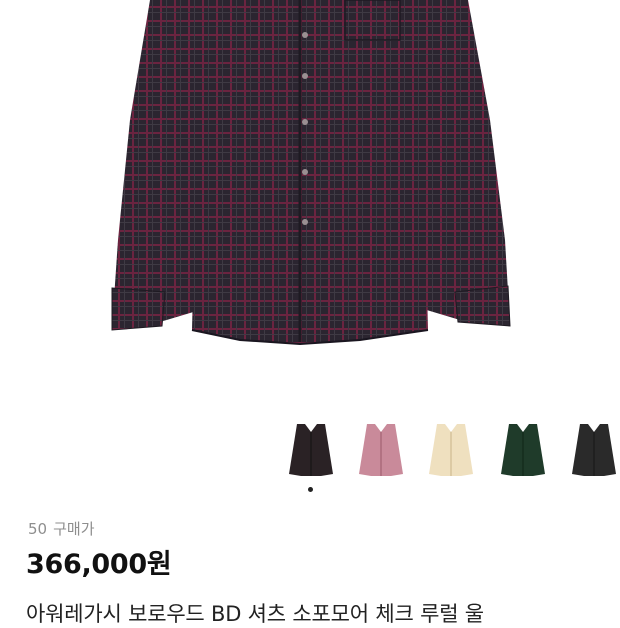 The width and height of the screenshot is (620, 628). I want to click on shirt-charcoal-icon, so click(594, 450).